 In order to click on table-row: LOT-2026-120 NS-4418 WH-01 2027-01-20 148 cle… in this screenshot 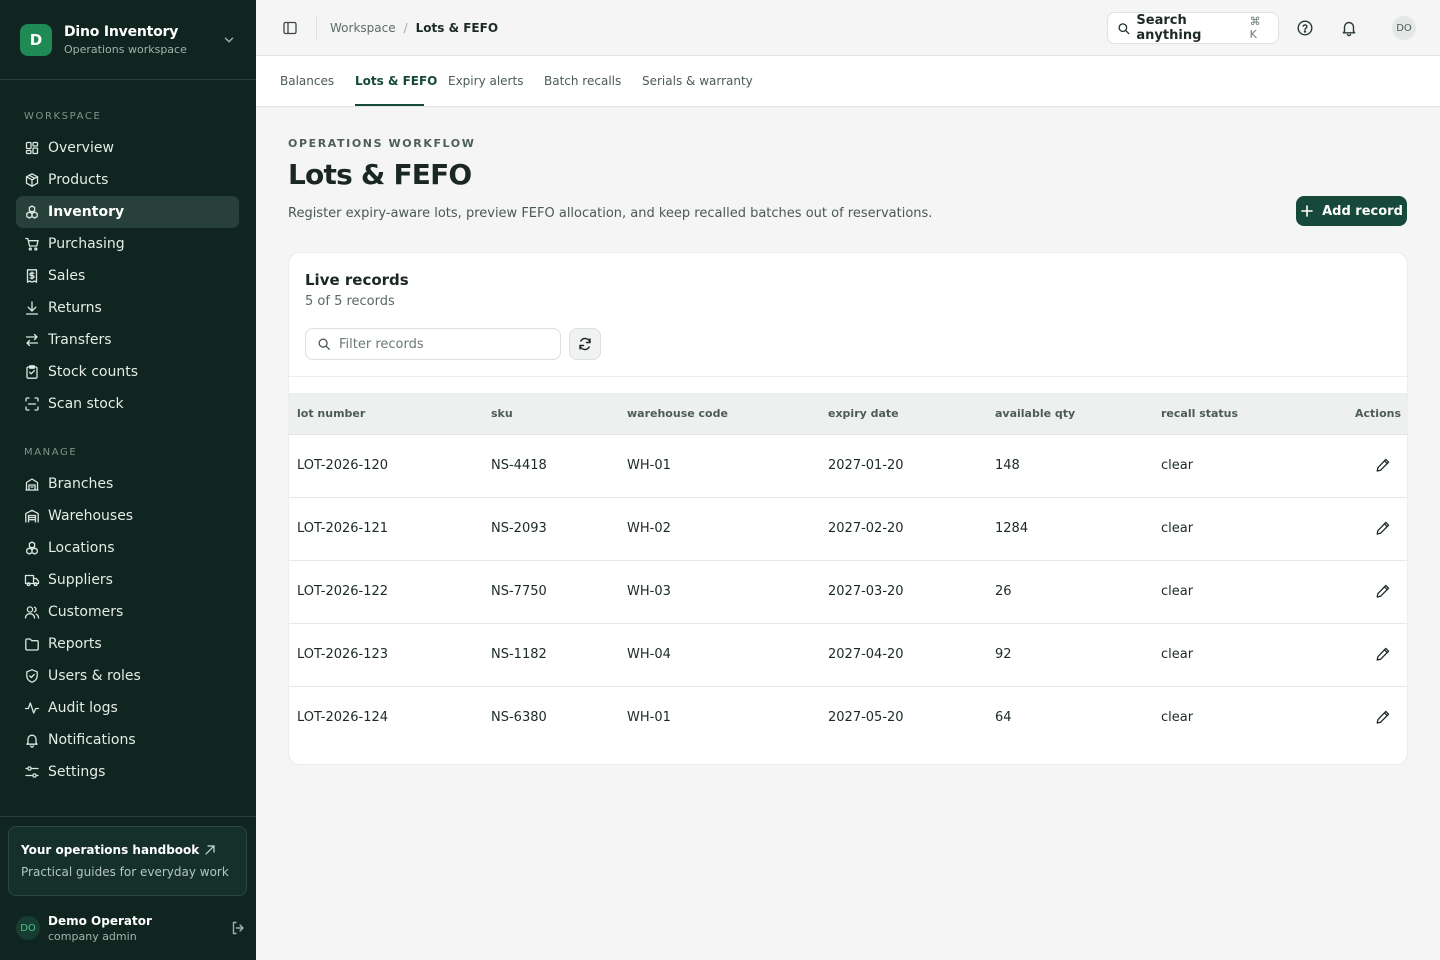, I will do `click(848, 465)`.